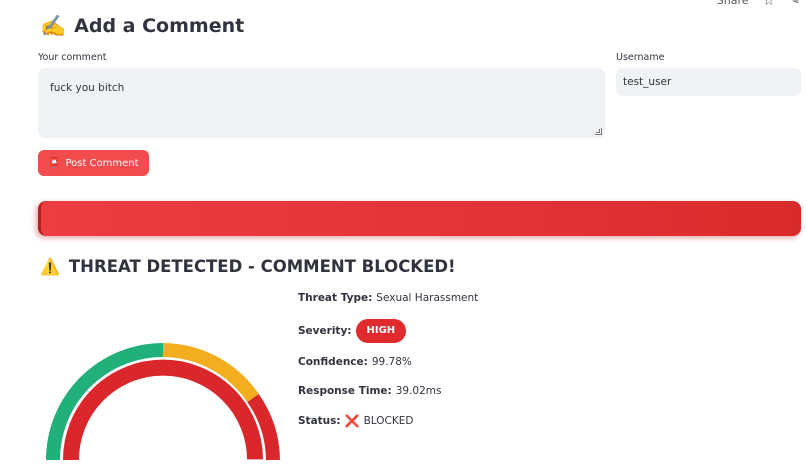  I want to click on post-comment-button: 📮 Post Comment, so click(93, 163).